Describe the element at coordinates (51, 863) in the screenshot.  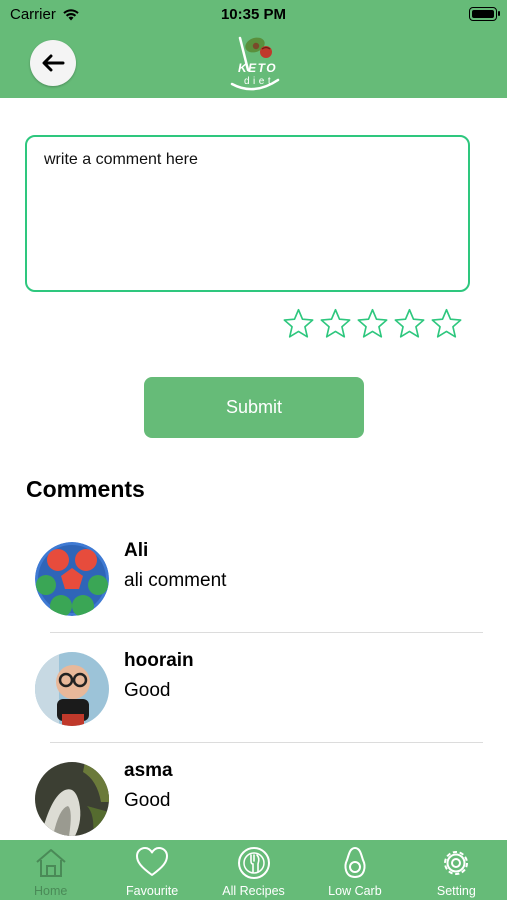
I see `home-icon` at that location.